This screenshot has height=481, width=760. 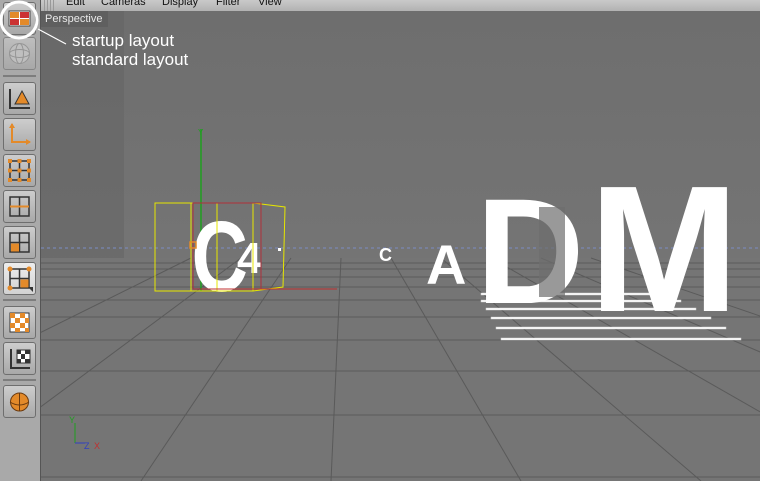 What do you see at coordinates (87, 446) in the screenshot?
I see `svg-text: Z` at bounding box center [87, 446].